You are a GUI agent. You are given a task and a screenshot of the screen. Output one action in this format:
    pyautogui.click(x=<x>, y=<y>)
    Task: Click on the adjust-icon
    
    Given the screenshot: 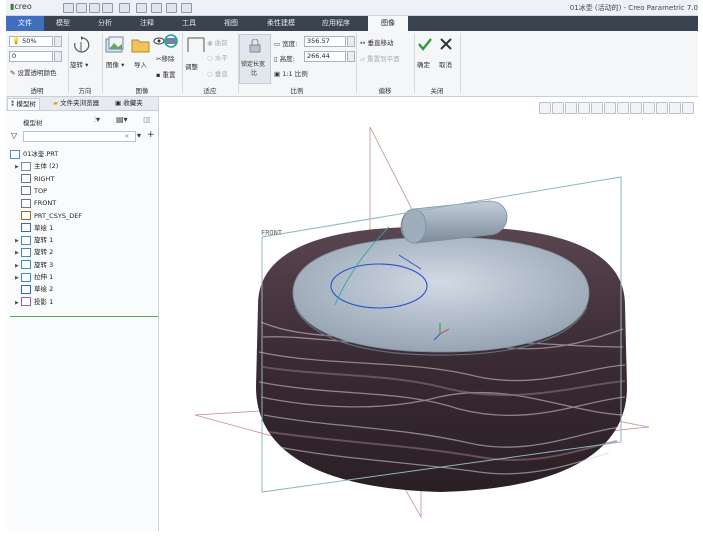 What is the action you would take?
    pyautogui.click(x=196, y=44)
    